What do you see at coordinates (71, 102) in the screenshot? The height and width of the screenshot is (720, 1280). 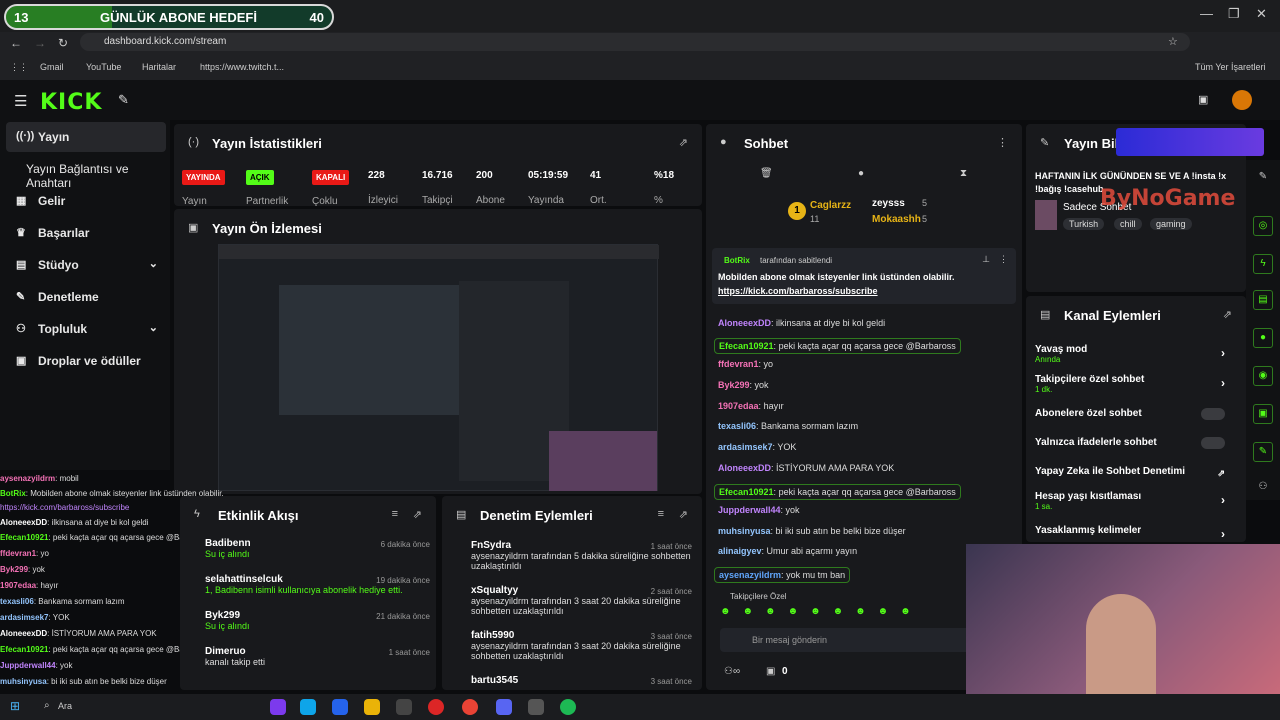 I see `kick-logo: KICK` at bounding box center [71, 102].